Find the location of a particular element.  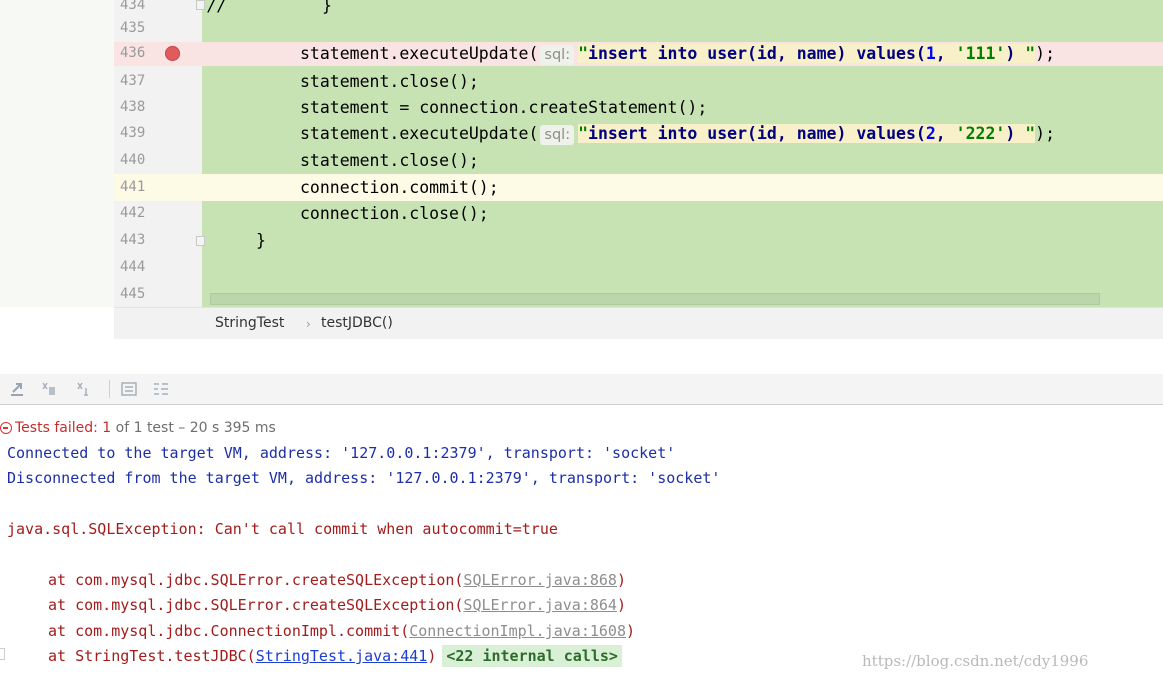

breadcrumb-method: testJDBC() is located at coordinates (357, 323).